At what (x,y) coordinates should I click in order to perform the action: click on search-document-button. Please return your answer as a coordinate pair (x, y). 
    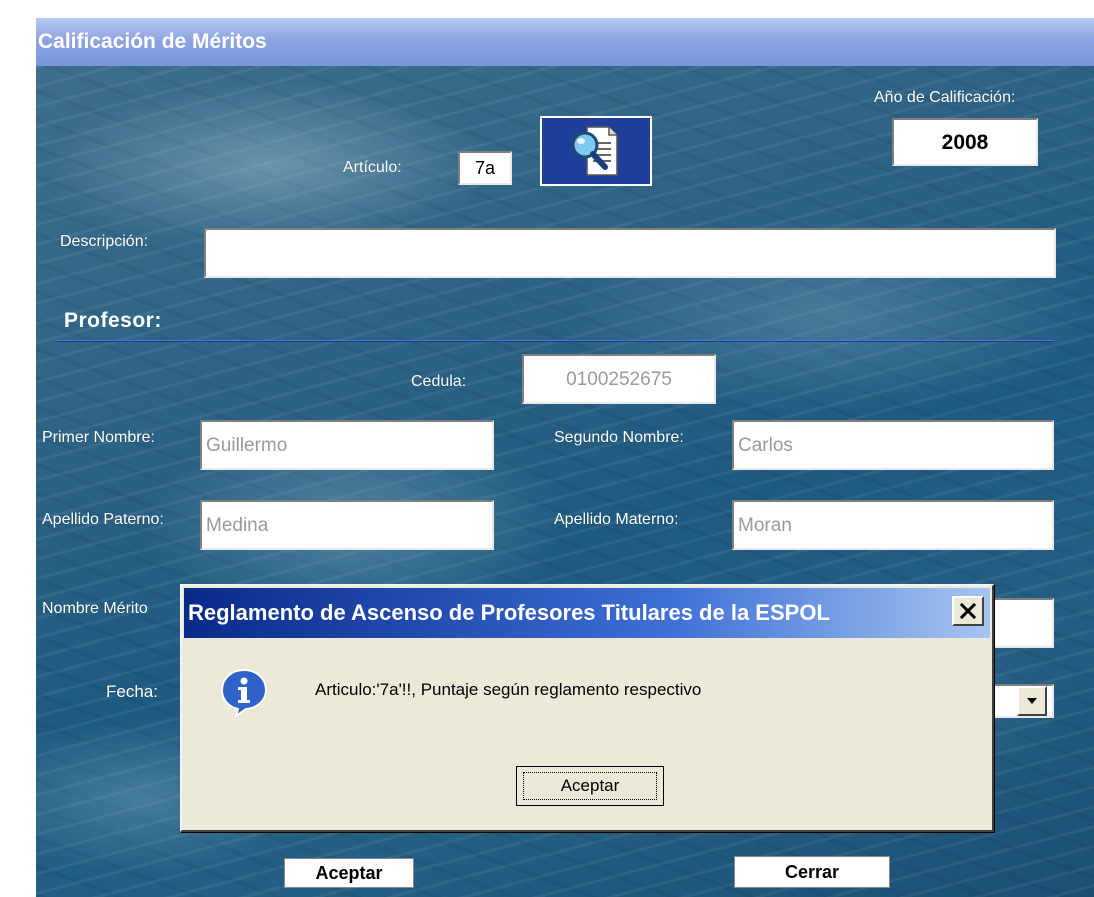
    Looking at the image, I should click on (596, 151).